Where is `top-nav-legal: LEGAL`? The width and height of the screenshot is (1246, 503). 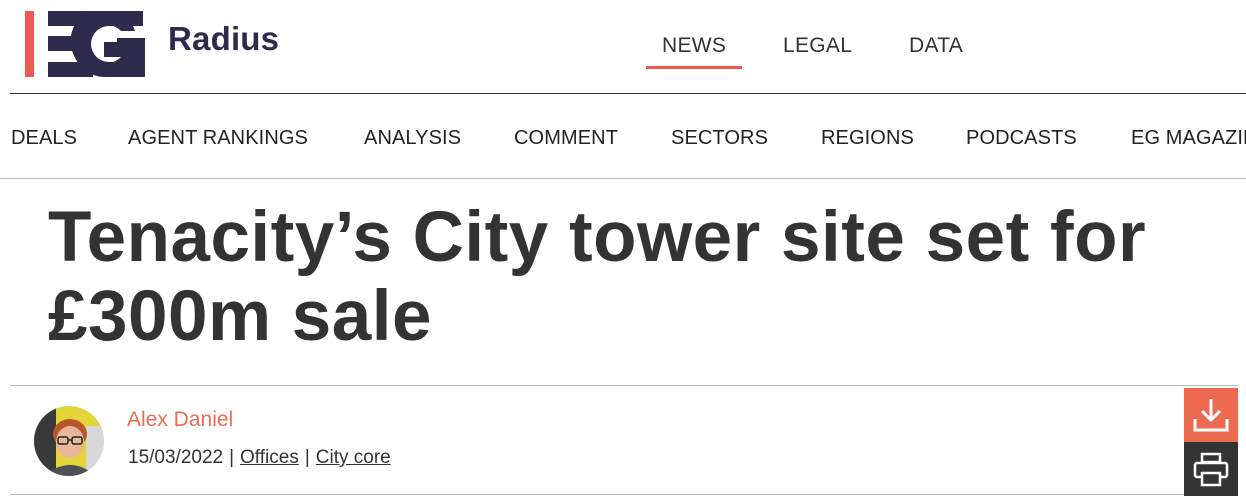
top-nav-legal: LEGAL is located at coordinates (817, 46).